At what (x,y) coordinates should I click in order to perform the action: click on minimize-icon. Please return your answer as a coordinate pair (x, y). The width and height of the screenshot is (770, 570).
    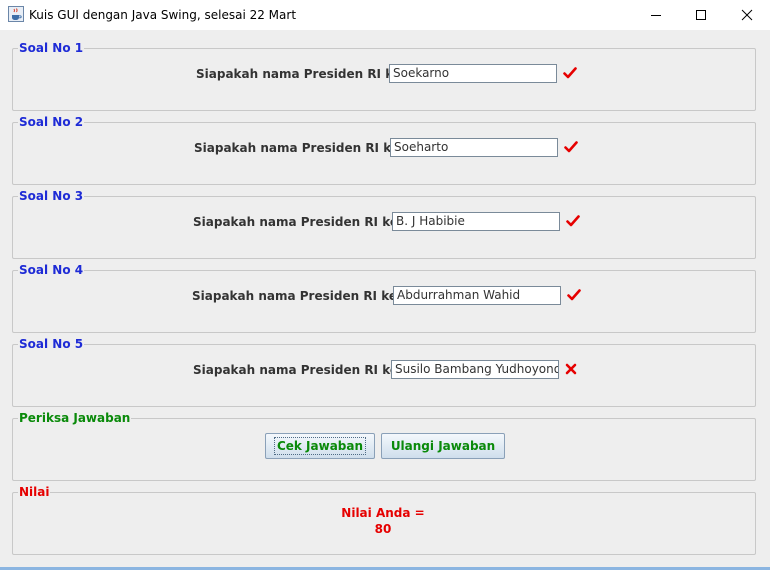
    Looking at the image, I should click on (656, 15).